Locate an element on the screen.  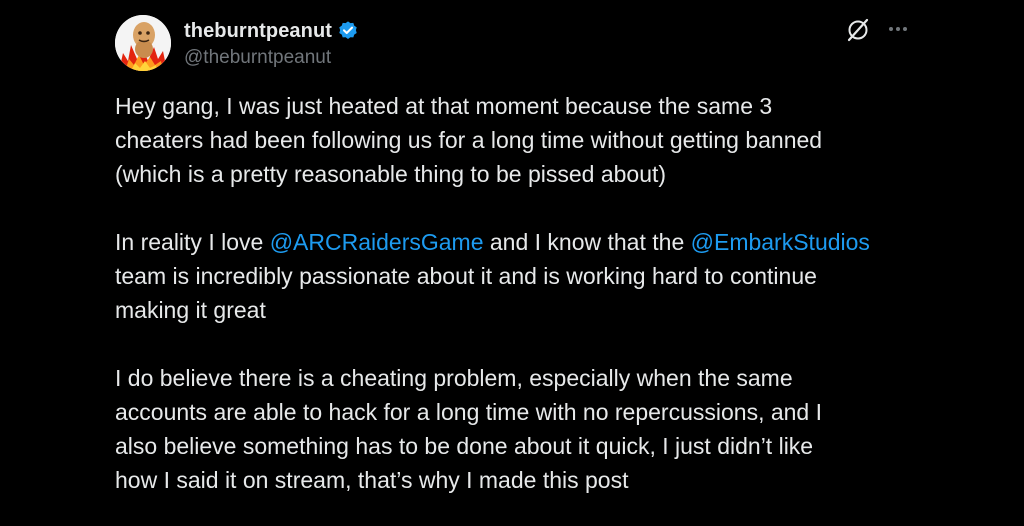
tweet-text-segment: and I know that the is located at coordinates (587, 242).